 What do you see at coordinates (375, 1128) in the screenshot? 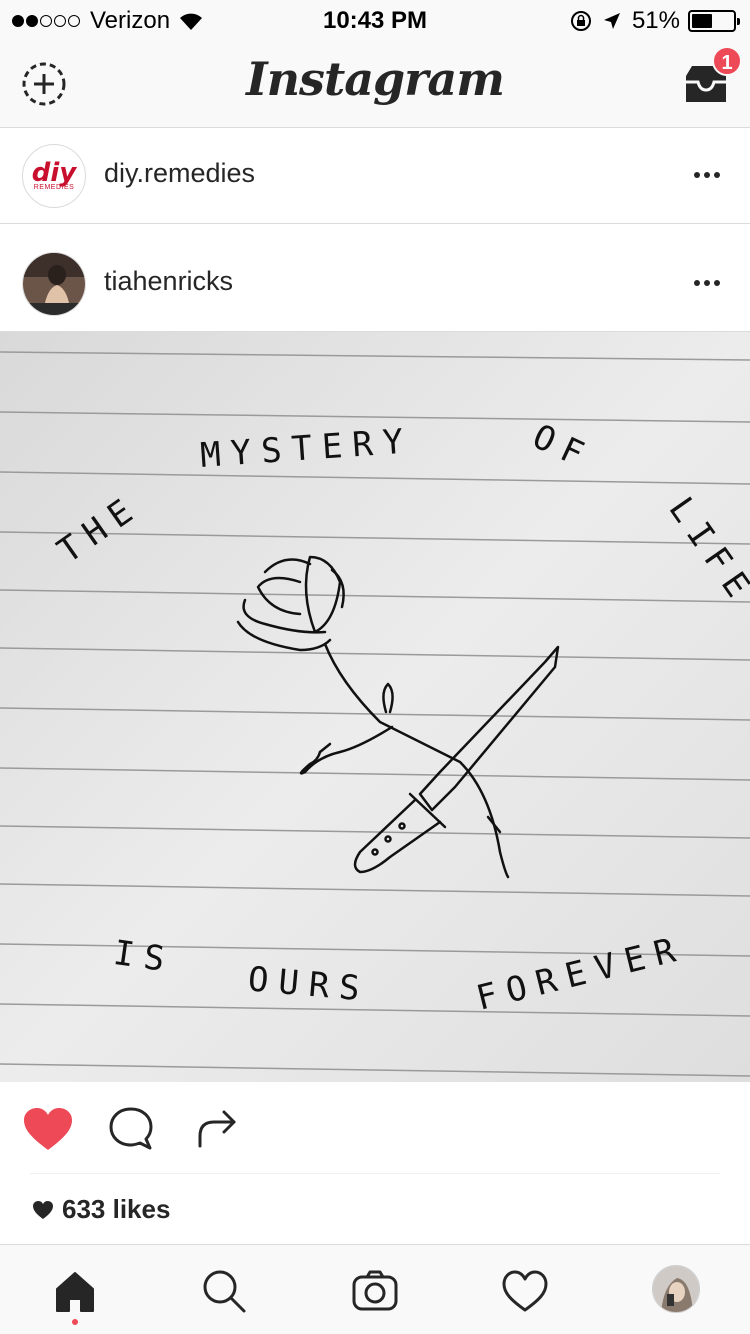
I see `post-actions` at bounding box center [375, 1128].